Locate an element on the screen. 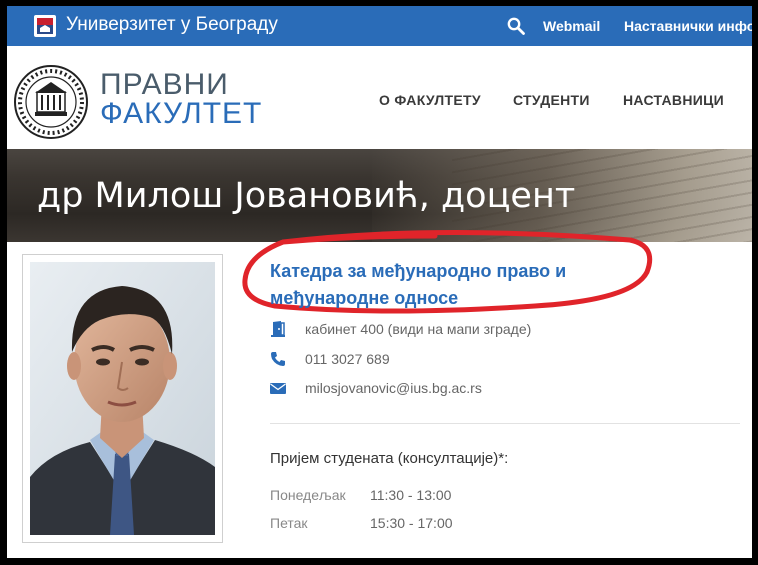  consultation-time: 15:30 - 17:00 is located at coordinates (411, 523).